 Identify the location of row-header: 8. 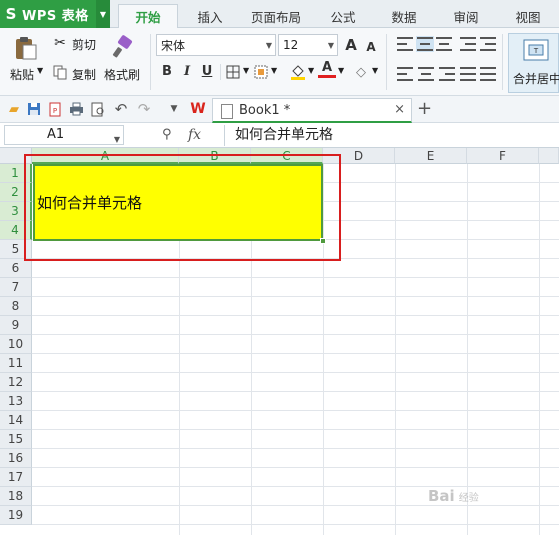
(16, 306).